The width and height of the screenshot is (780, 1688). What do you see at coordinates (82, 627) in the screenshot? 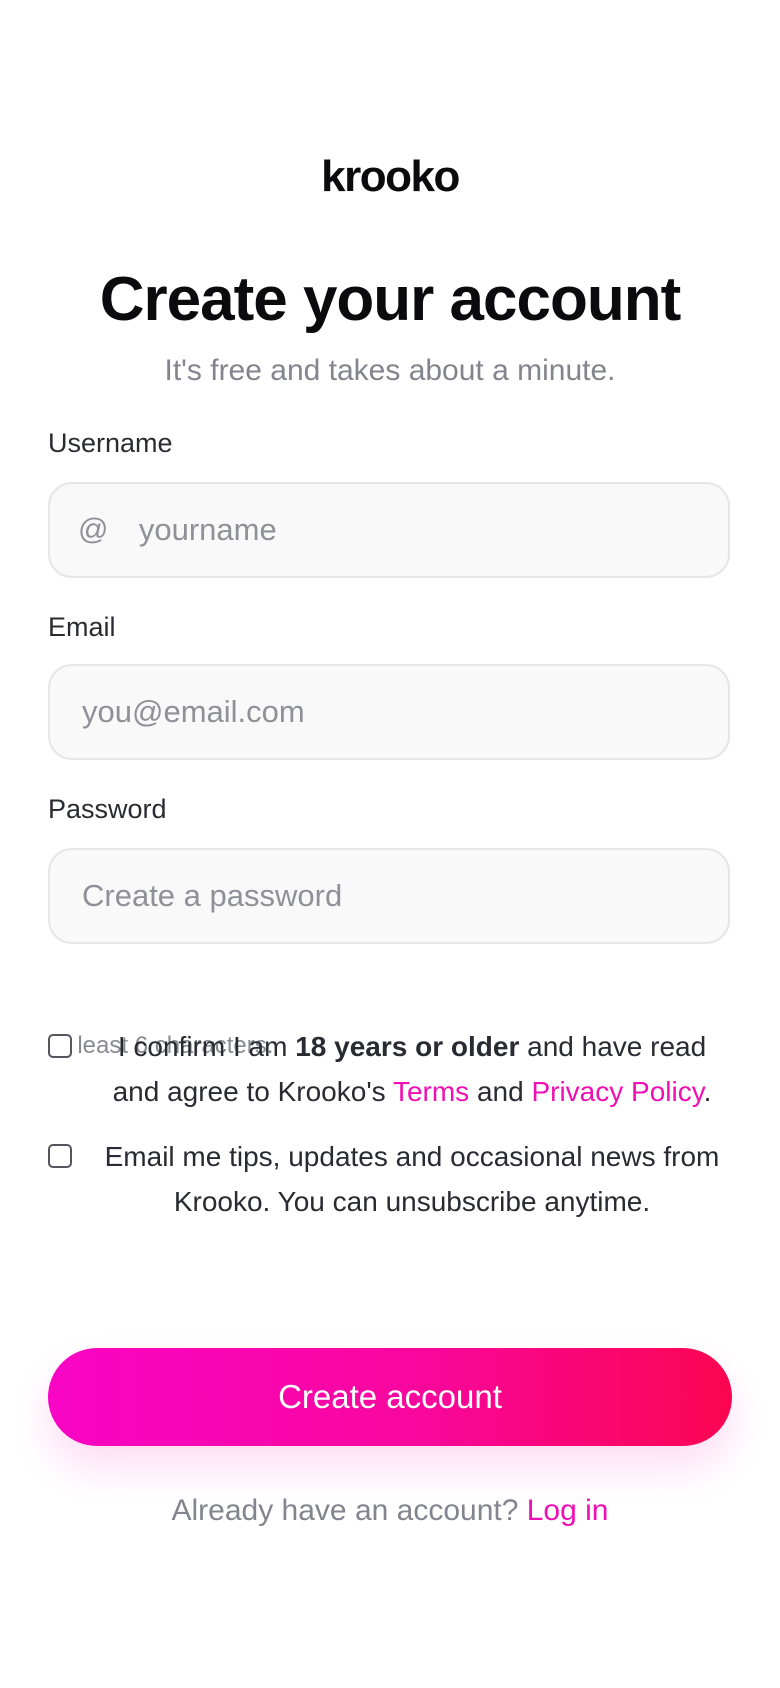
I see `email-label: Email` at bounding box center [82, 627].